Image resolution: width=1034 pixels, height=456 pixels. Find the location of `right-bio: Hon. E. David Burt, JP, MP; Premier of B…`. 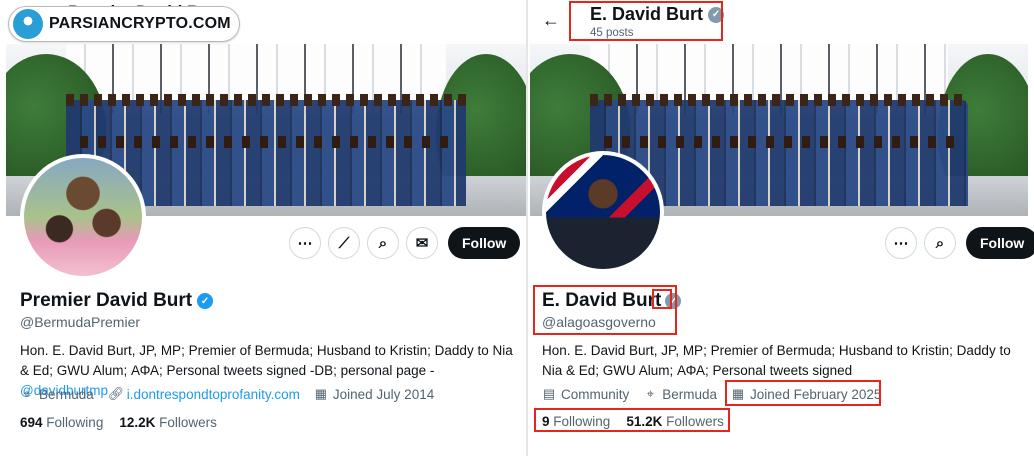

right-bio: Hon. E. David Burt, JP, MP; Premier of B… is located at coordinates (776, 360).